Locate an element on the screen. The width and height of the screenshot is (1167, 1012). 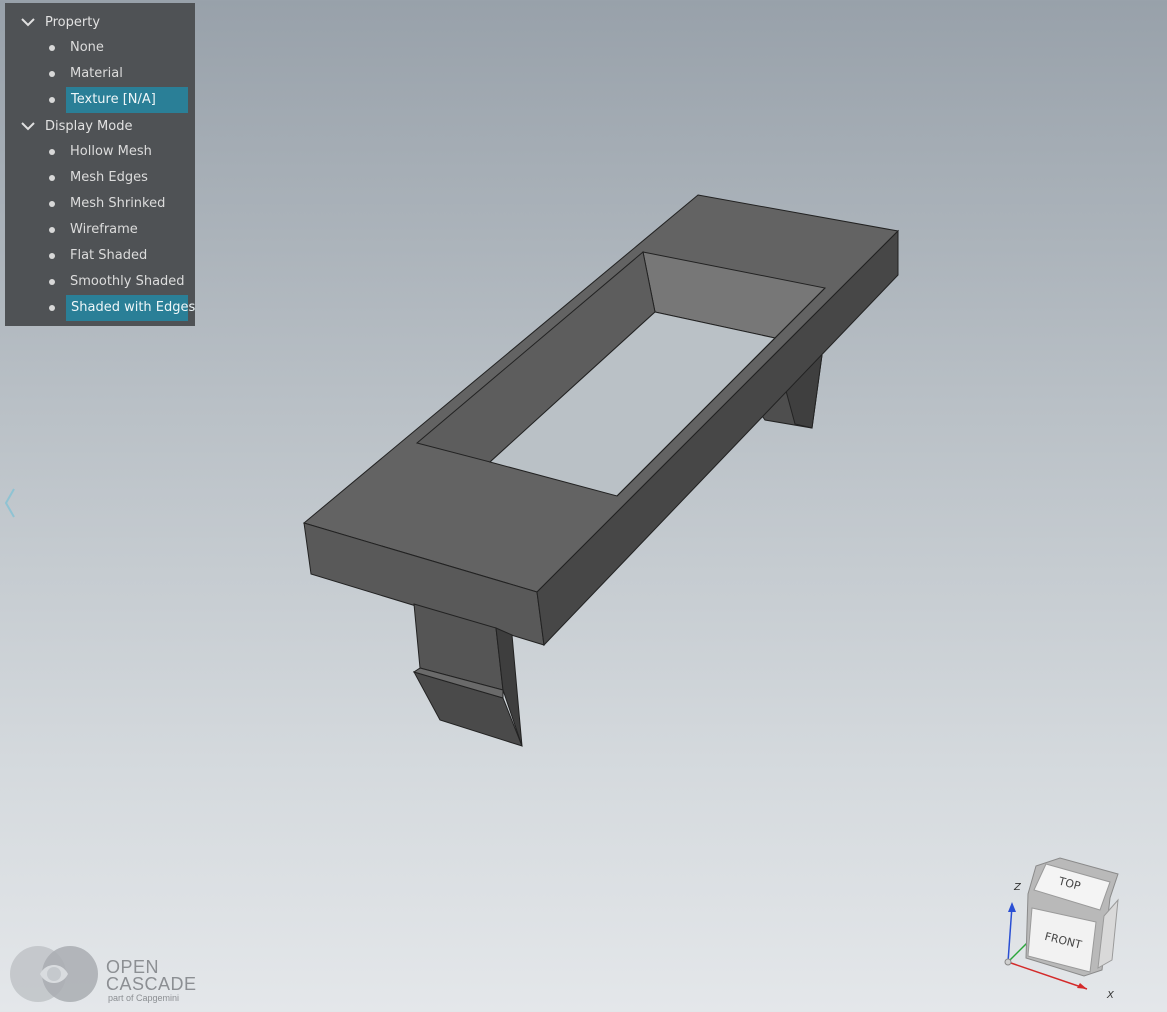
option-label: Flat Shaded is located at coordinates (109, 255).